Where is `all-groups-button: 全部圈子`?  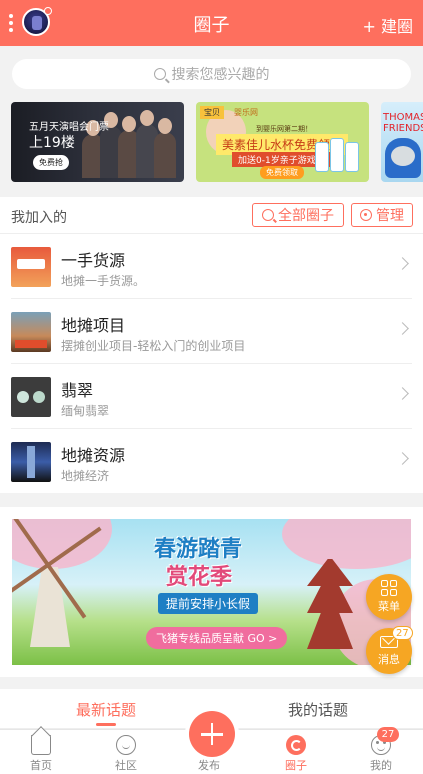
all-groups-button: 全部圈子 is located at coordinates (298, 215).